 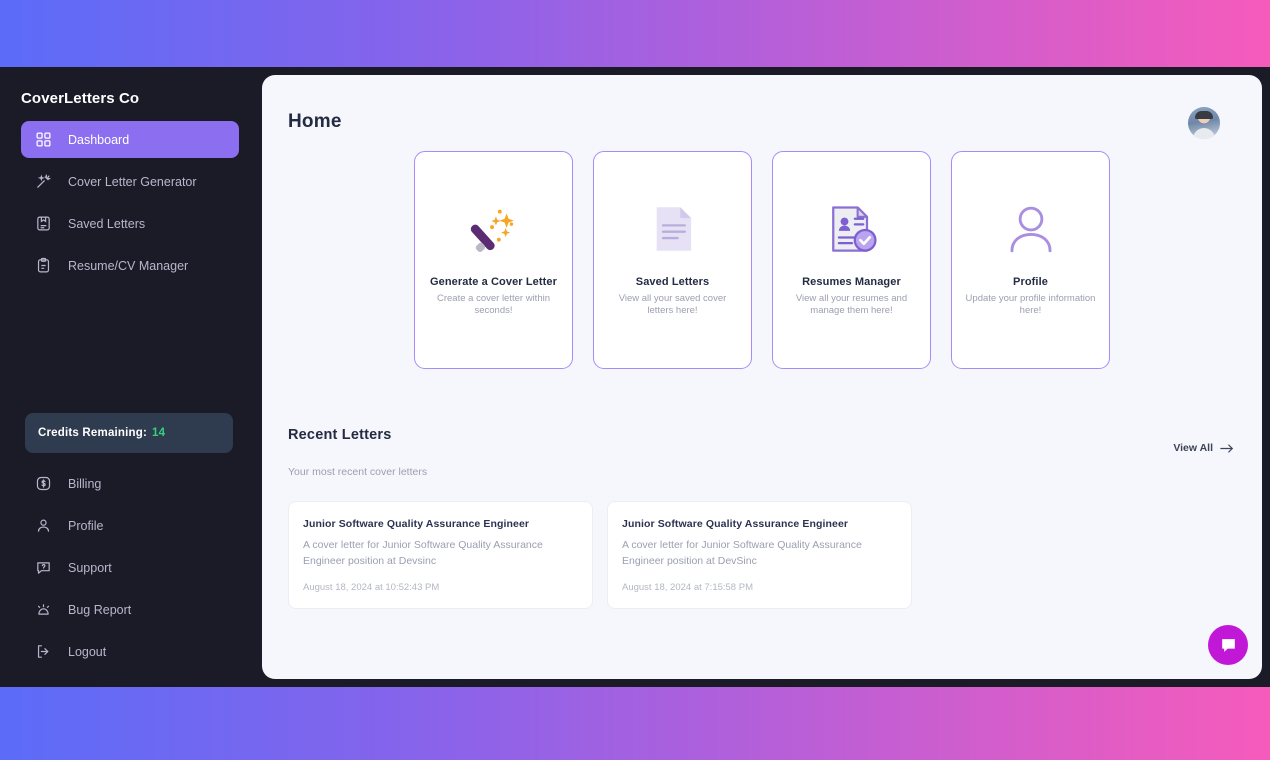 I want to click on letter-date: August 18, 2024 at 7:15:58 PM, so click(x=687, y=587).